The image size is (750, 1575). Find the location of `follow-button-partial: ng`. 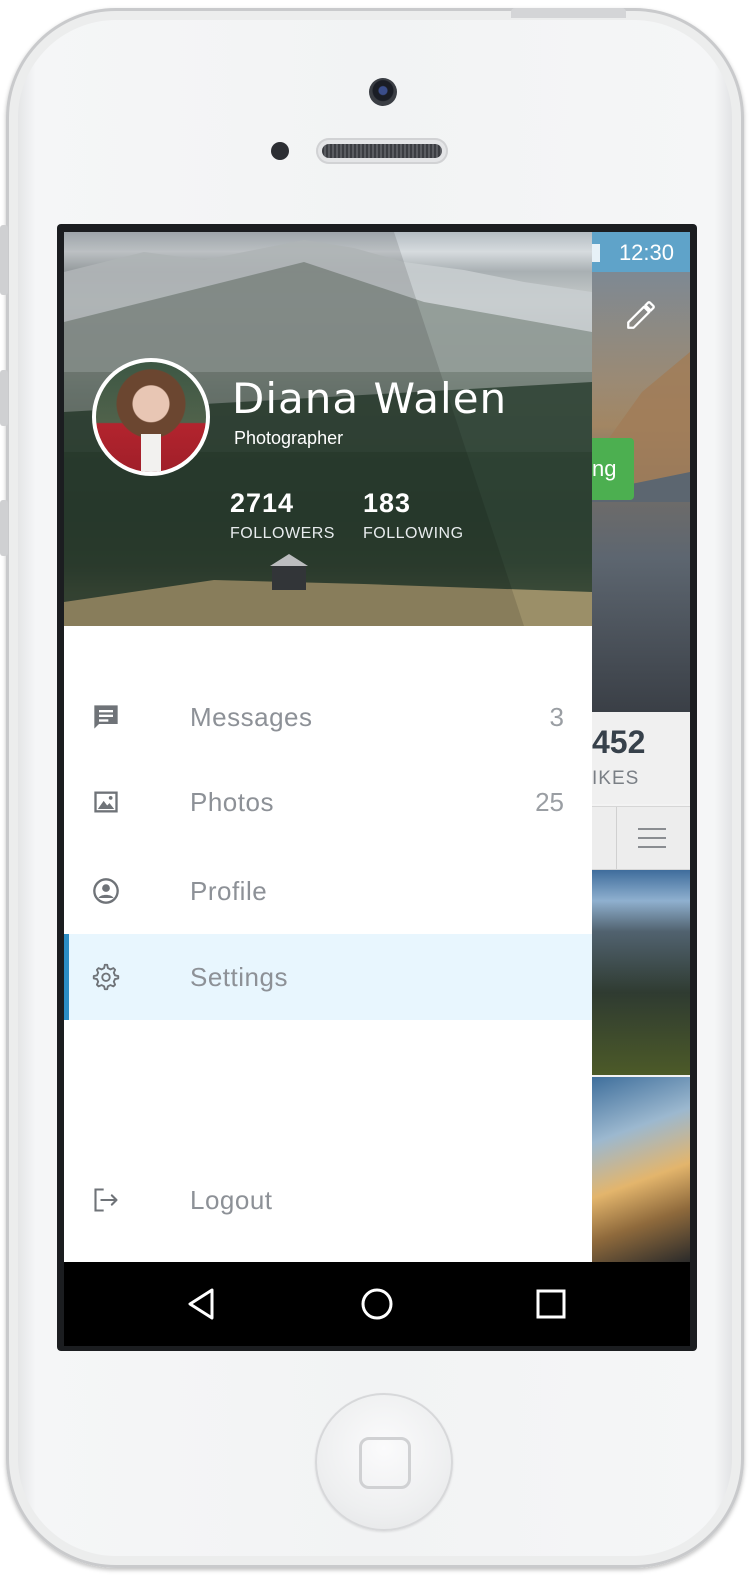

follow-button-partial: ng is located at coordinates (613, 469).